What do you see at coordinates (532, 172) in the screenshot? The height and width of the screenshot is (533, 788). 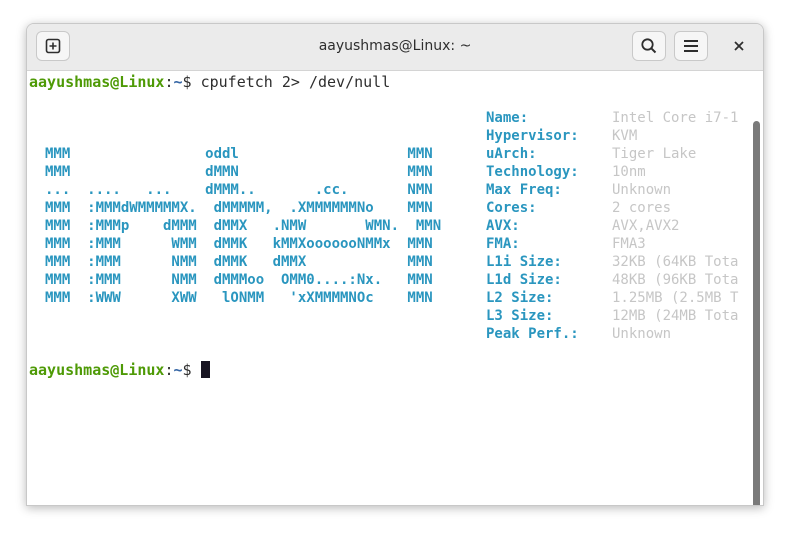 I see `cpu-info-label: Technology:` at bounding box center [532, 172].